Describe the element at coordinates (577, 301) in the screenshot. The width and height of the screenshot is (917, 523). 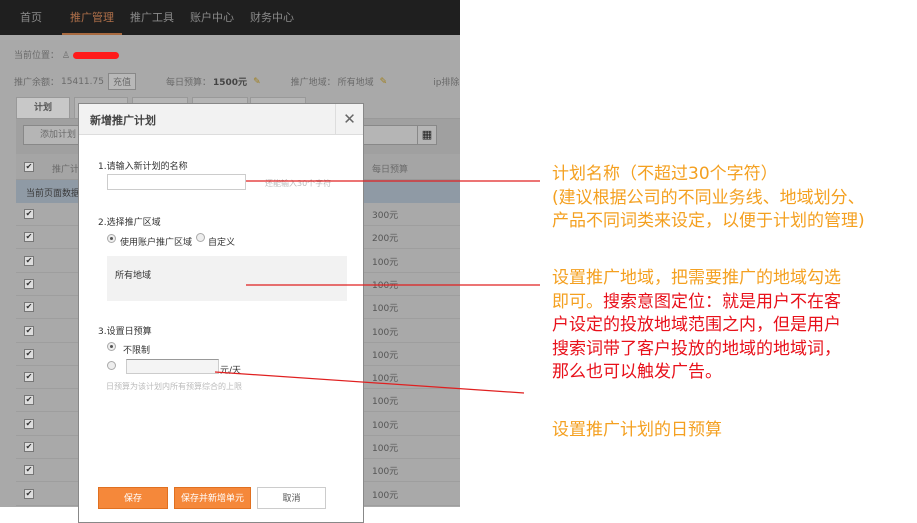
I see `annotation-text: 即可。` at that location.